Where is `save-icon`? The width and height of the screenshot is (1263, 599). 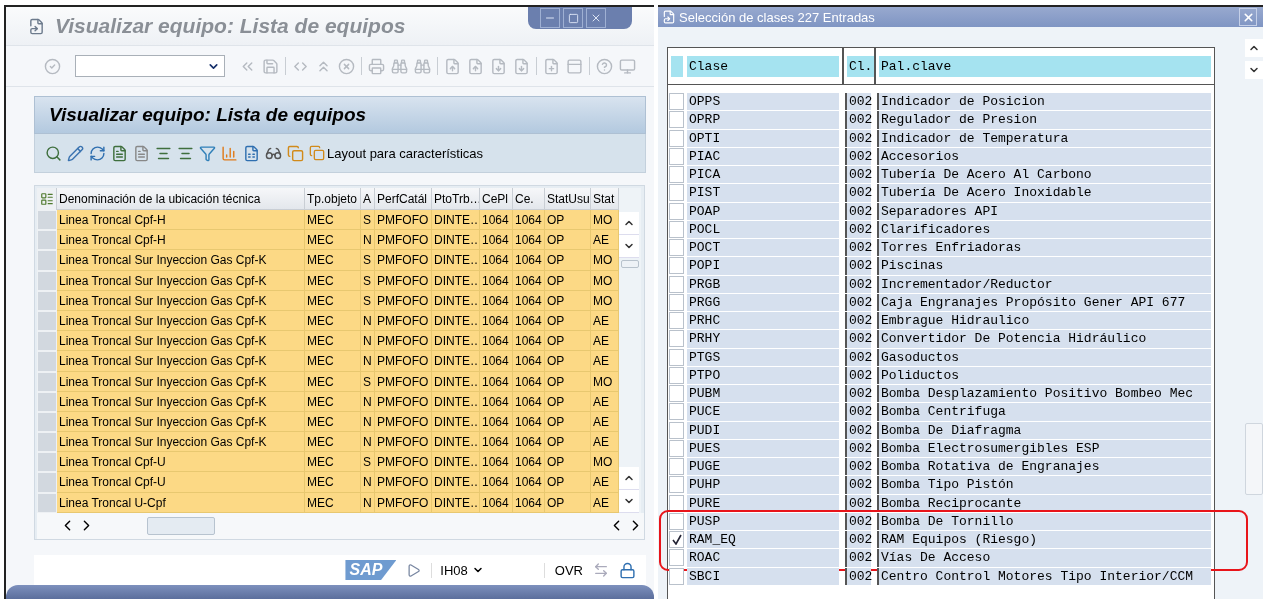
save-icon is located at coordinates (270, 66).